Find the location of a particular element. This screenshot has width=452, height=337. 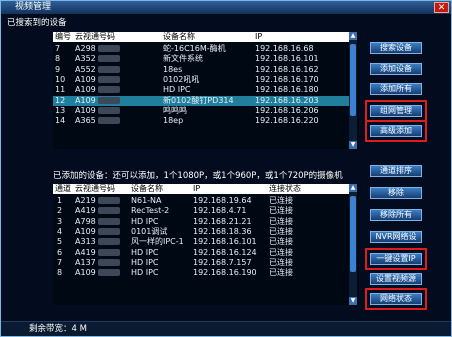

table-row: 7 A137 HD IPC 192.168.7.157 已连接 is located at coordinates (201, 263).